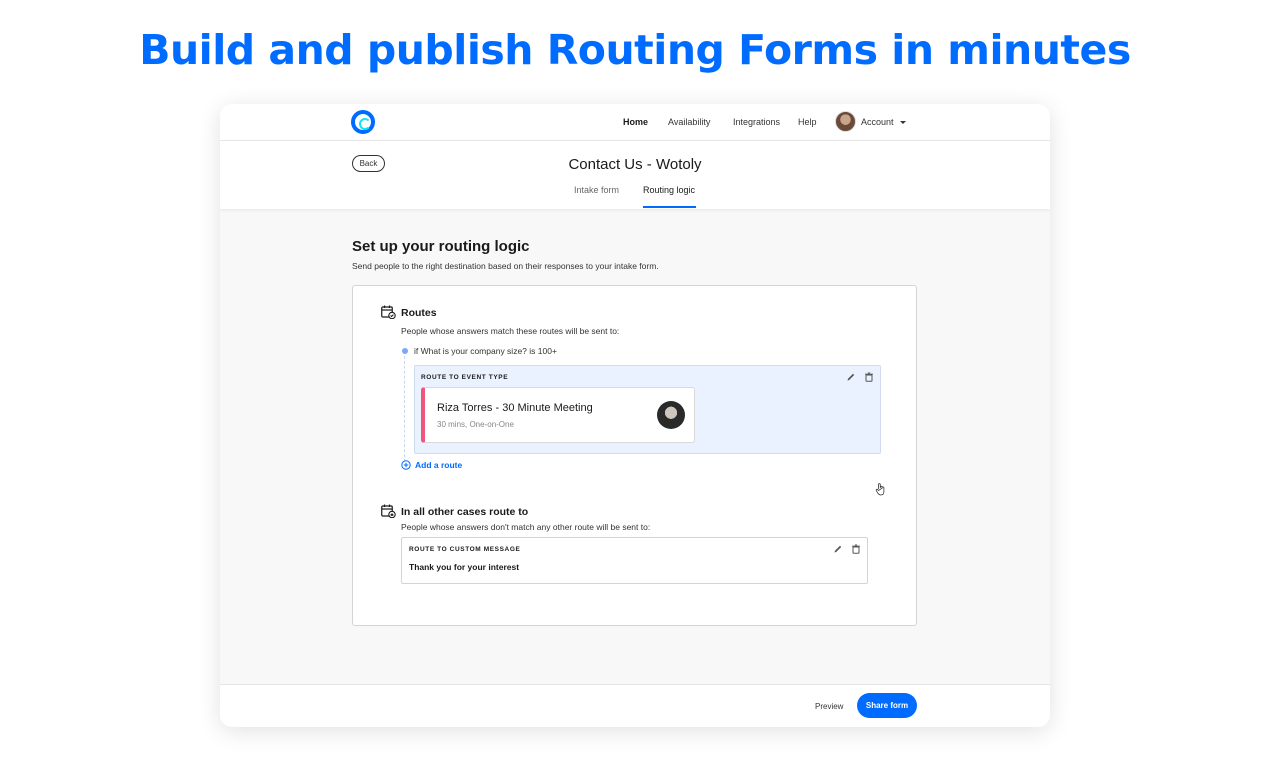 The width and height of the screenshot is (1270, 760). Describe the element at coordinates (756, 122) in the screenshot. I see `nav-integrations: Integrations` at that location.